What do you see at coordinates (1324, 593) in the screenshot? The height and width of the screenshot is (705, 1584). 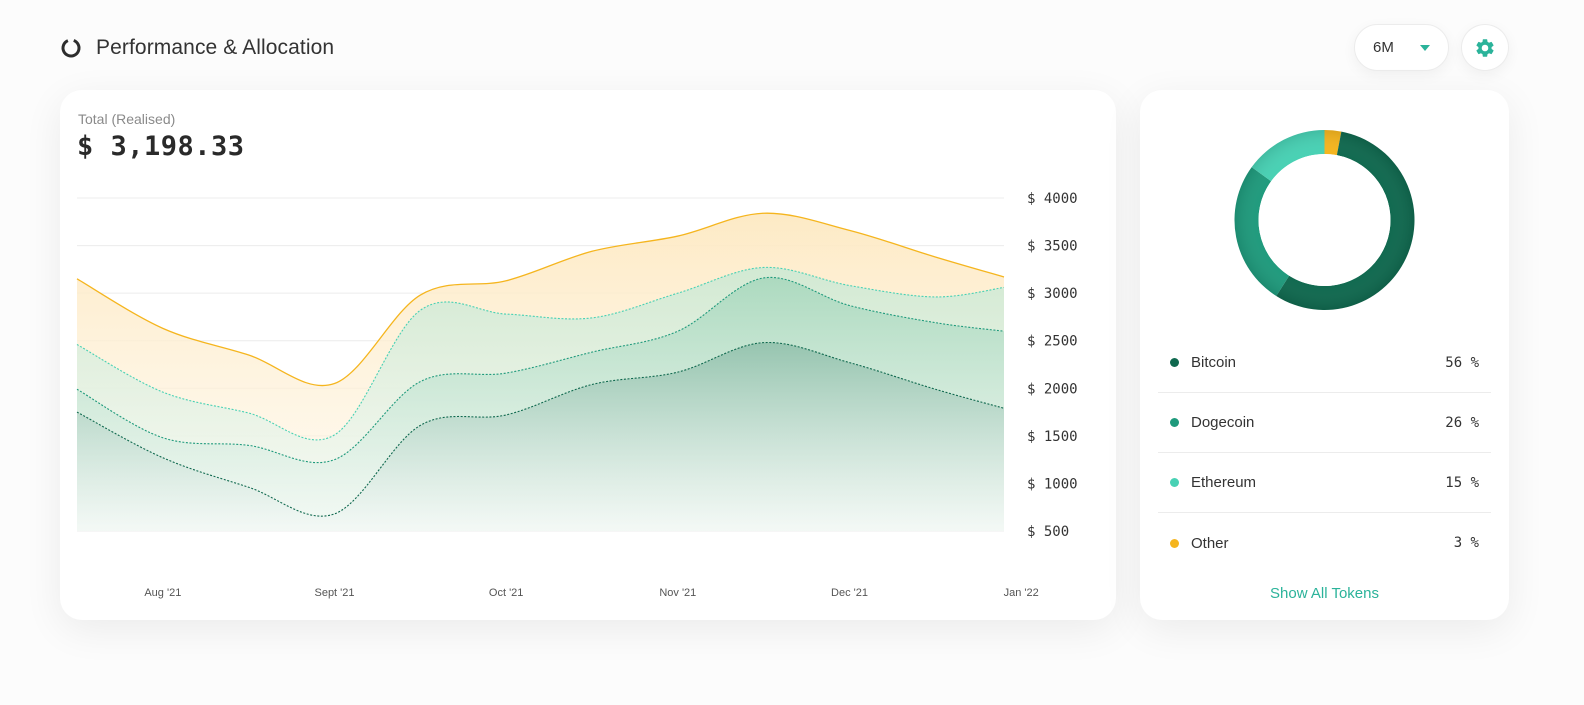 I see `show-all-tokens-link: Show All Tokens` at bounding box center [1324, 593].